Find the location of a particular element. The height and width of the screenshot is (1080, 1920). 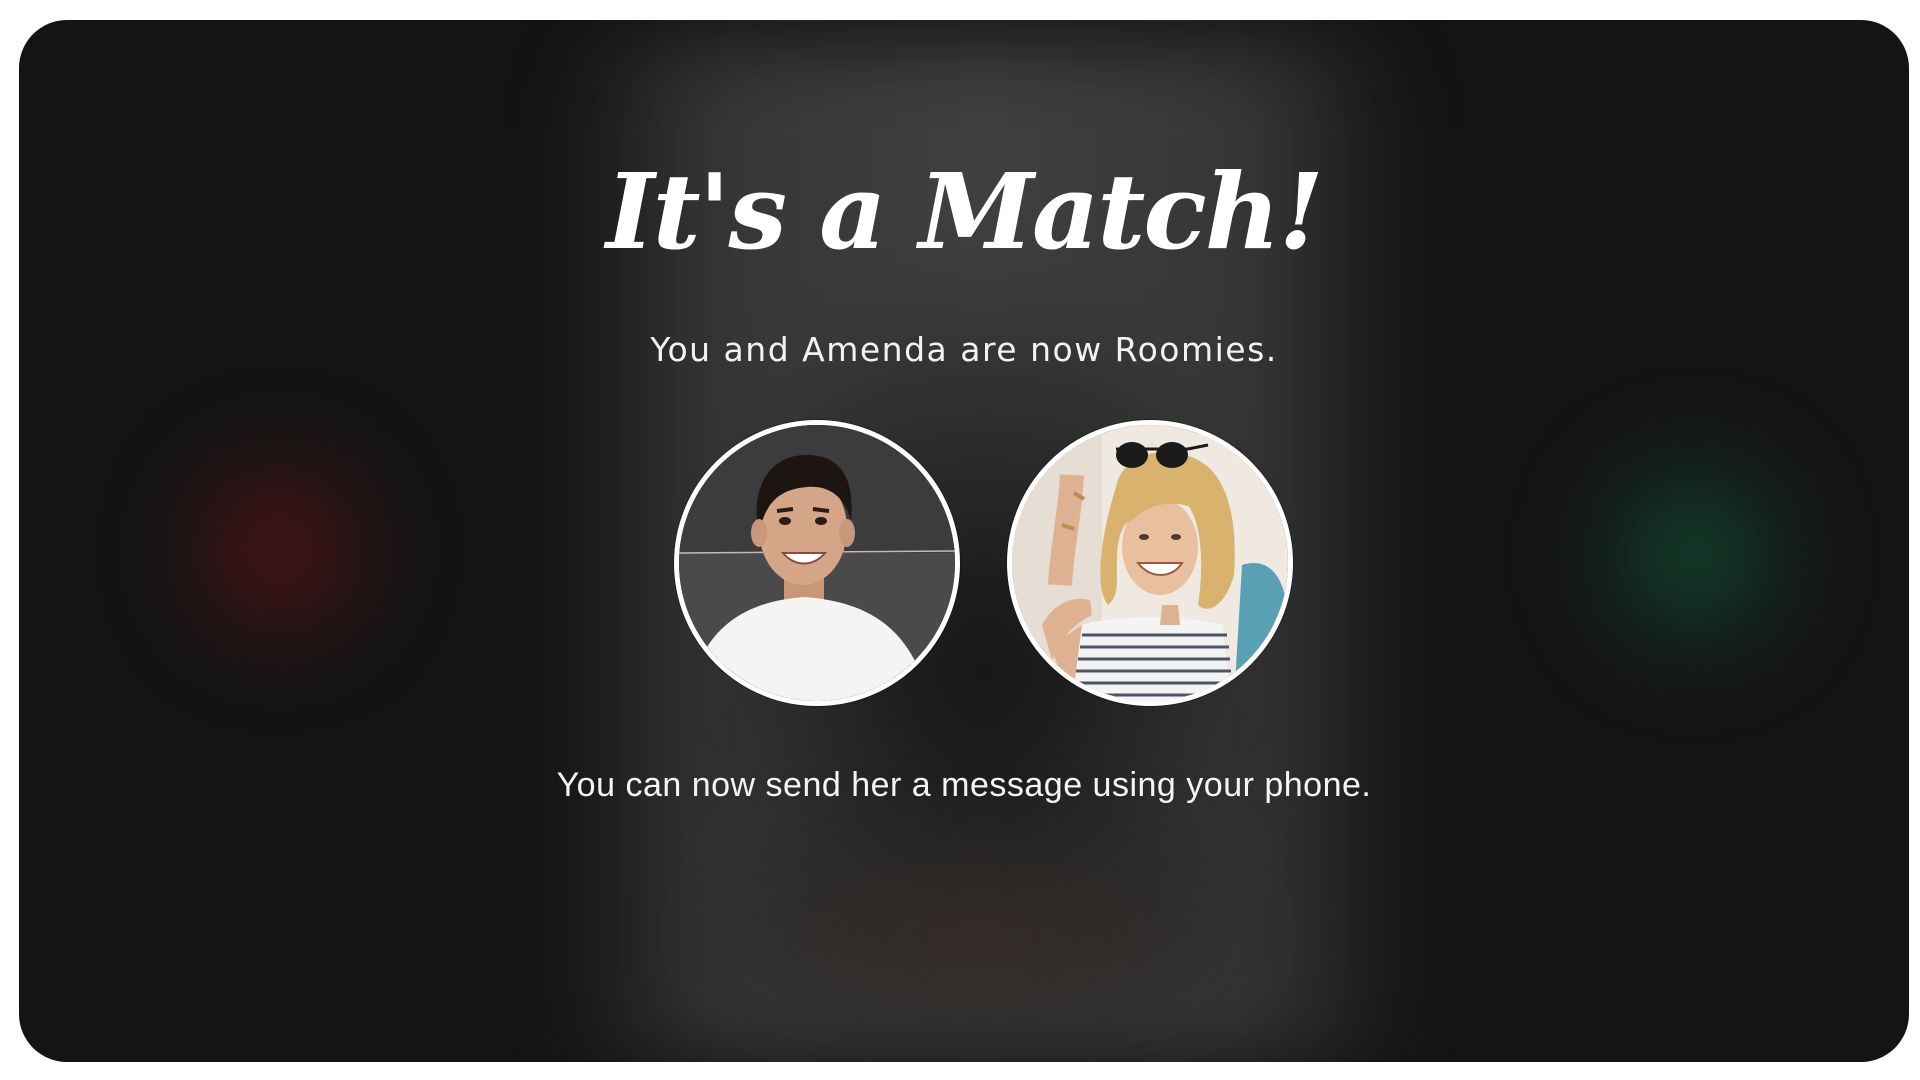

match-avatar is located at coordinates (1150, 563).